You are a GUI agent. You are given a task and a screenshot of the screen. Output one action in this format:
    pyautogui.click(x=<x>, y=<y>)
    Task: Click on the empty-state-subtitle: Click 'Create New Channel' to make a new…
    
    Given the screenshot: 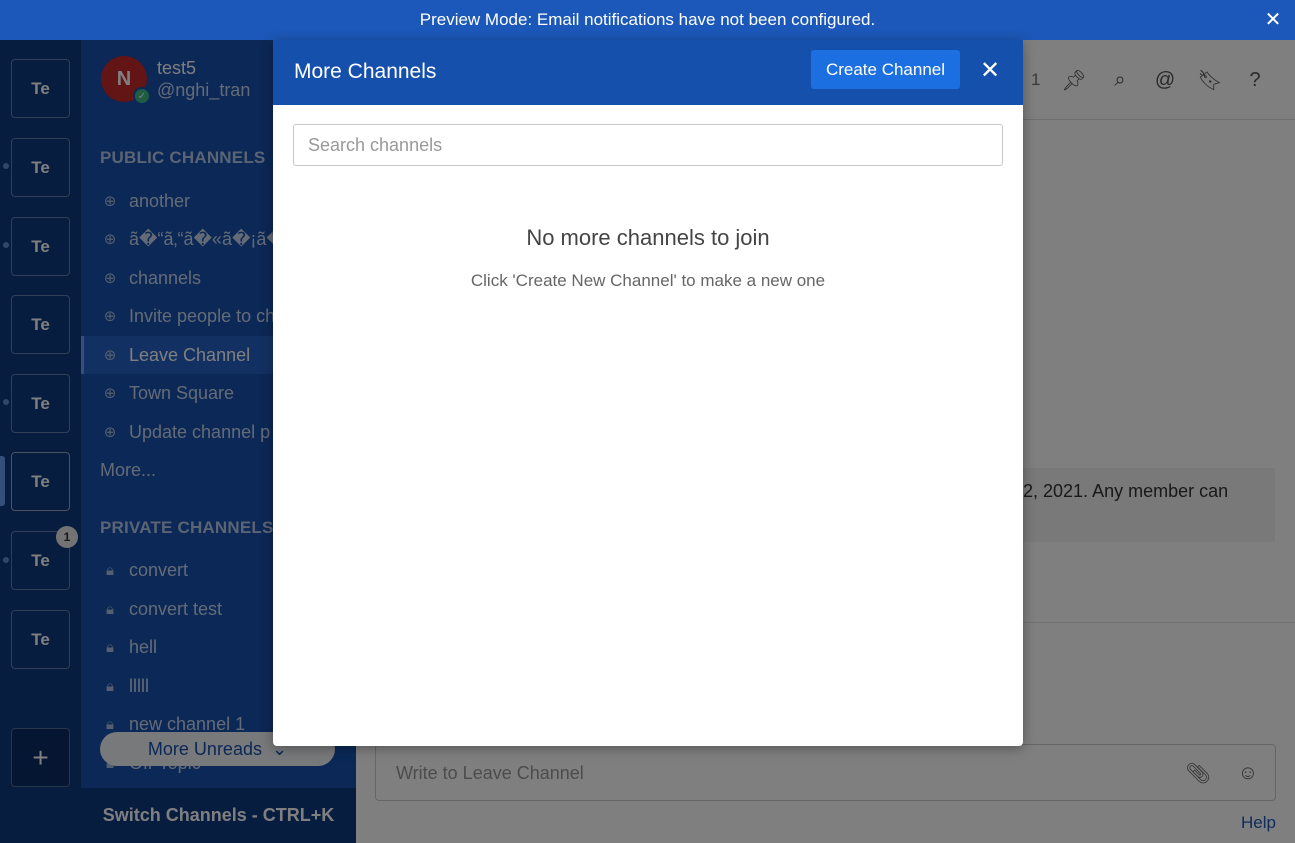 What is the action you would take?
    pyautogui.click(x=648, y=280)
    